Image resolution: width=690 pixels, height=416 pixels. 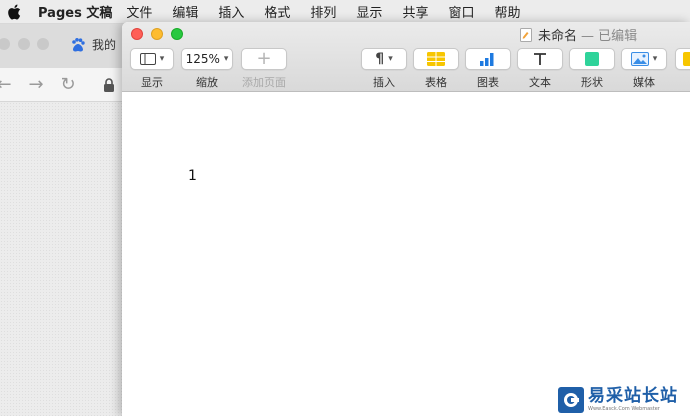 I want to click on insert-button: ¶ ▾, so click(x=384, y=59).